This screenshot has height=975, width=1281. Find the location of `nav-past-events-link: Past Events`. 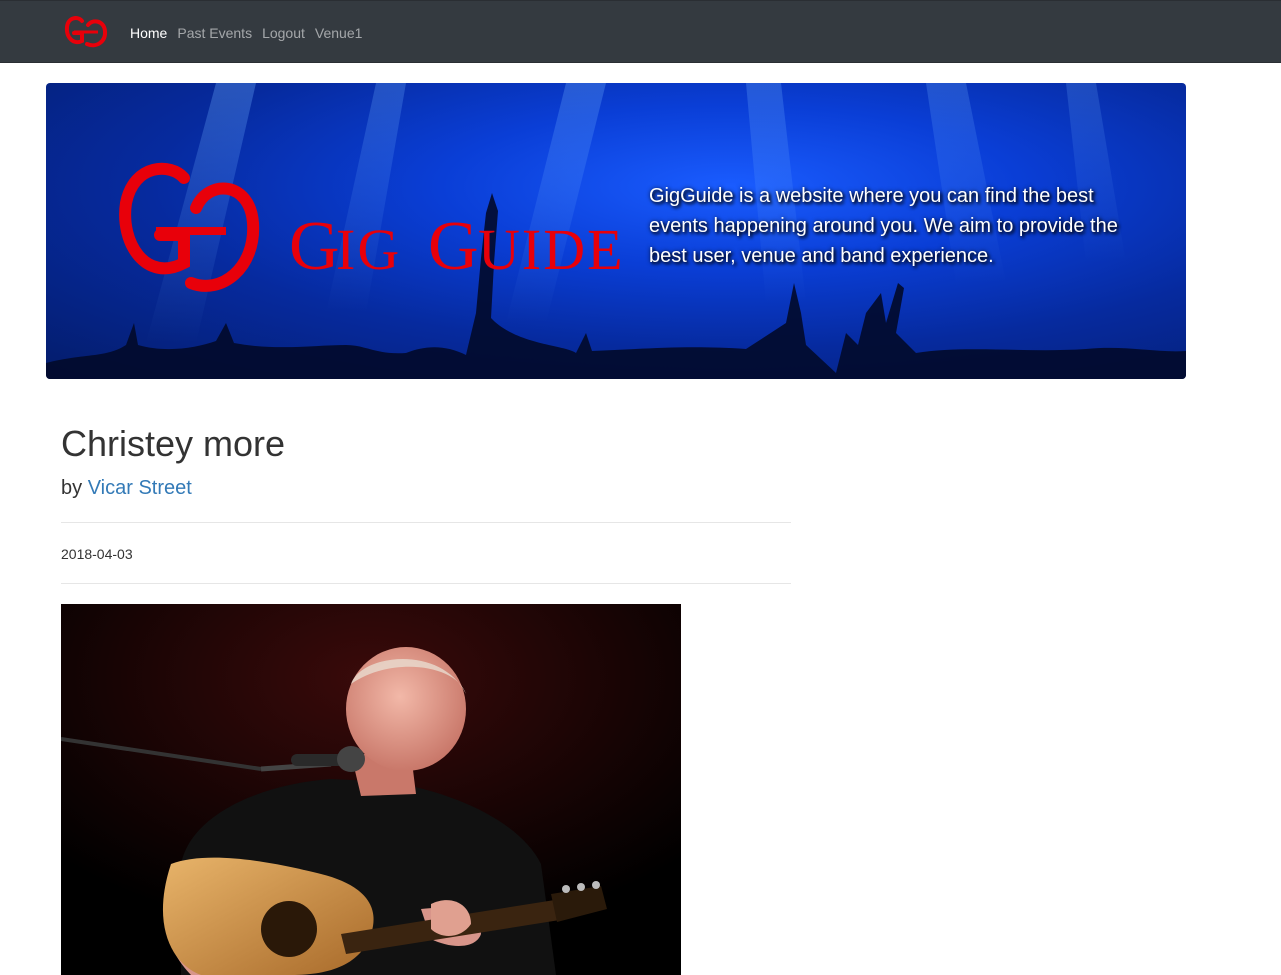

nav-past-events-link: Past Events is located at coordinates (214, 33).